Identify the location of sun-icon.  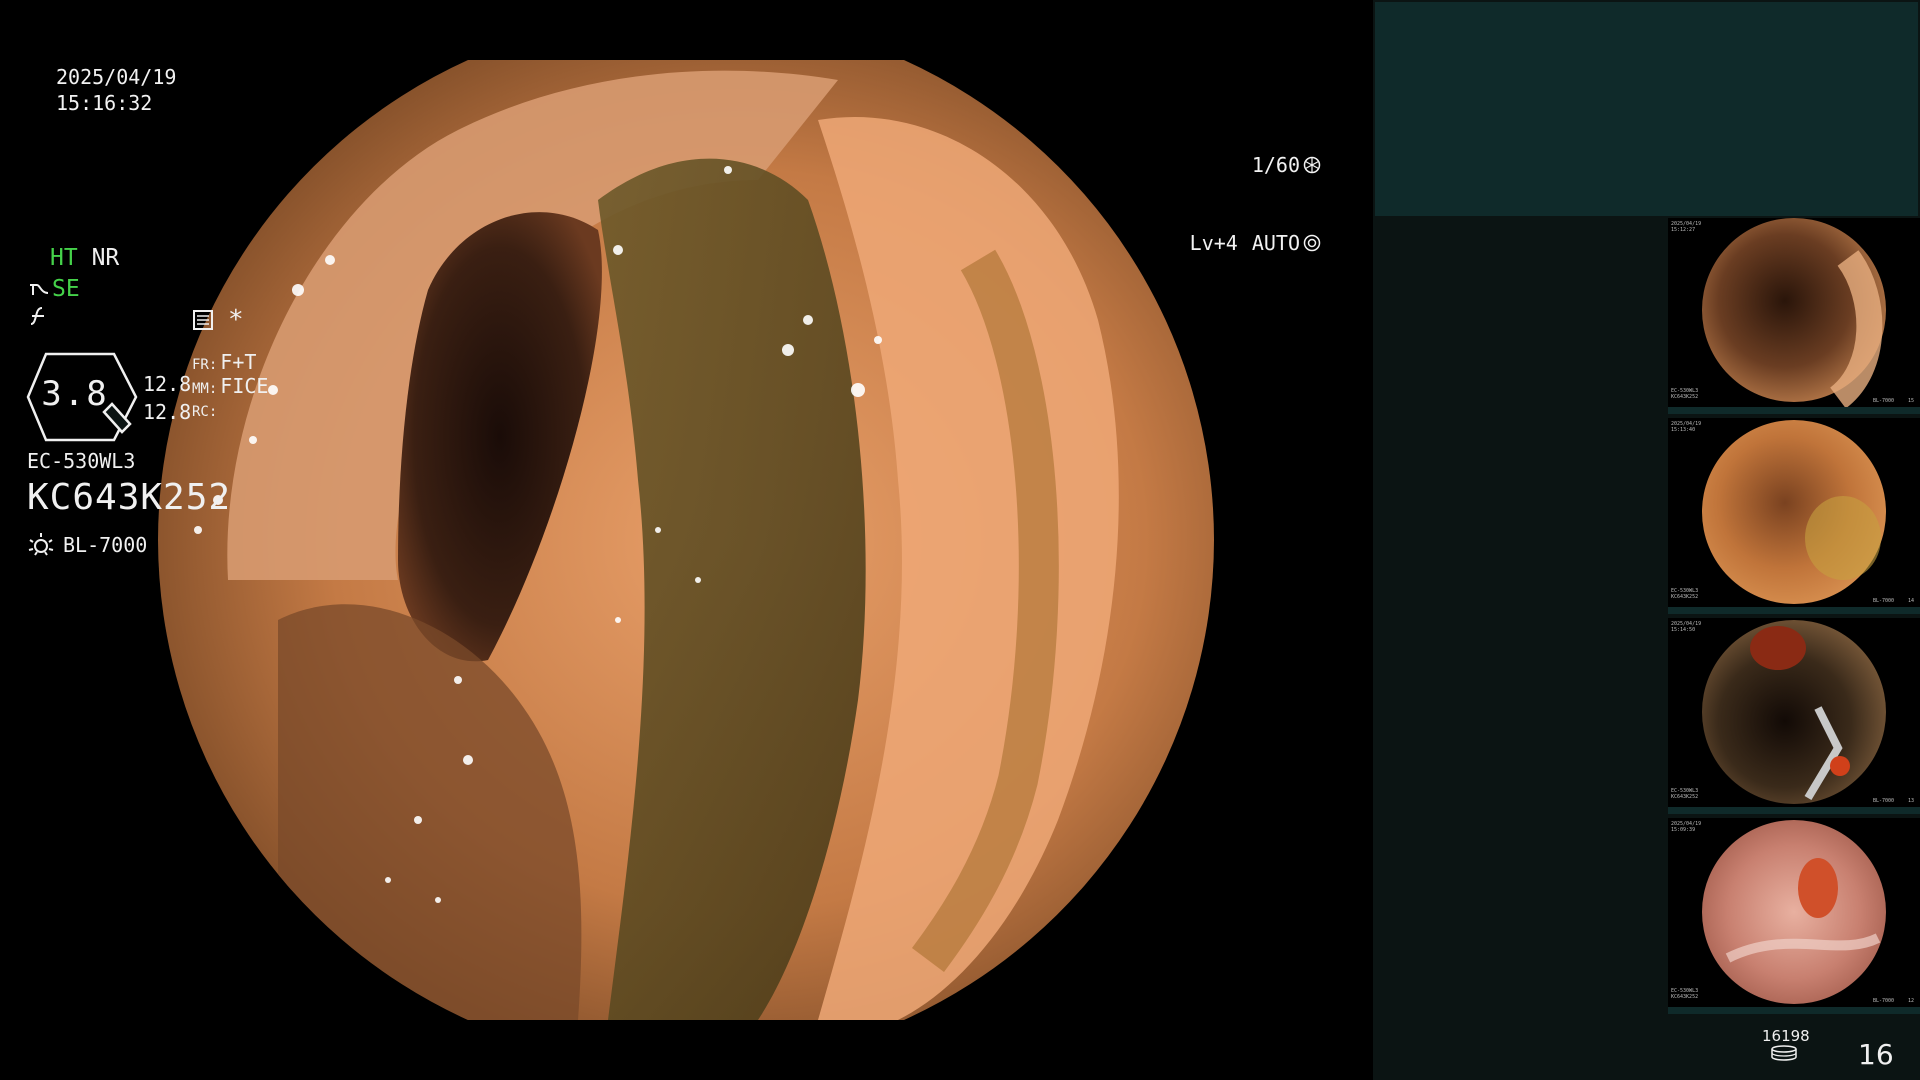
(41, 544).